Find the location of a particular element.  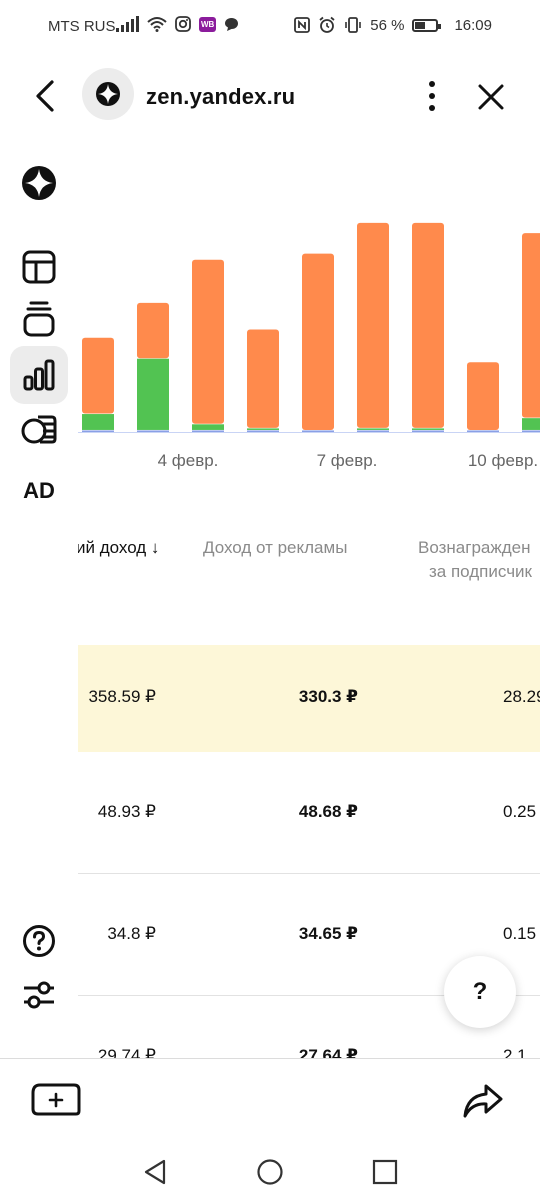

cell-total-income: 48.93 ₽ is located at coordinates (126, 811).